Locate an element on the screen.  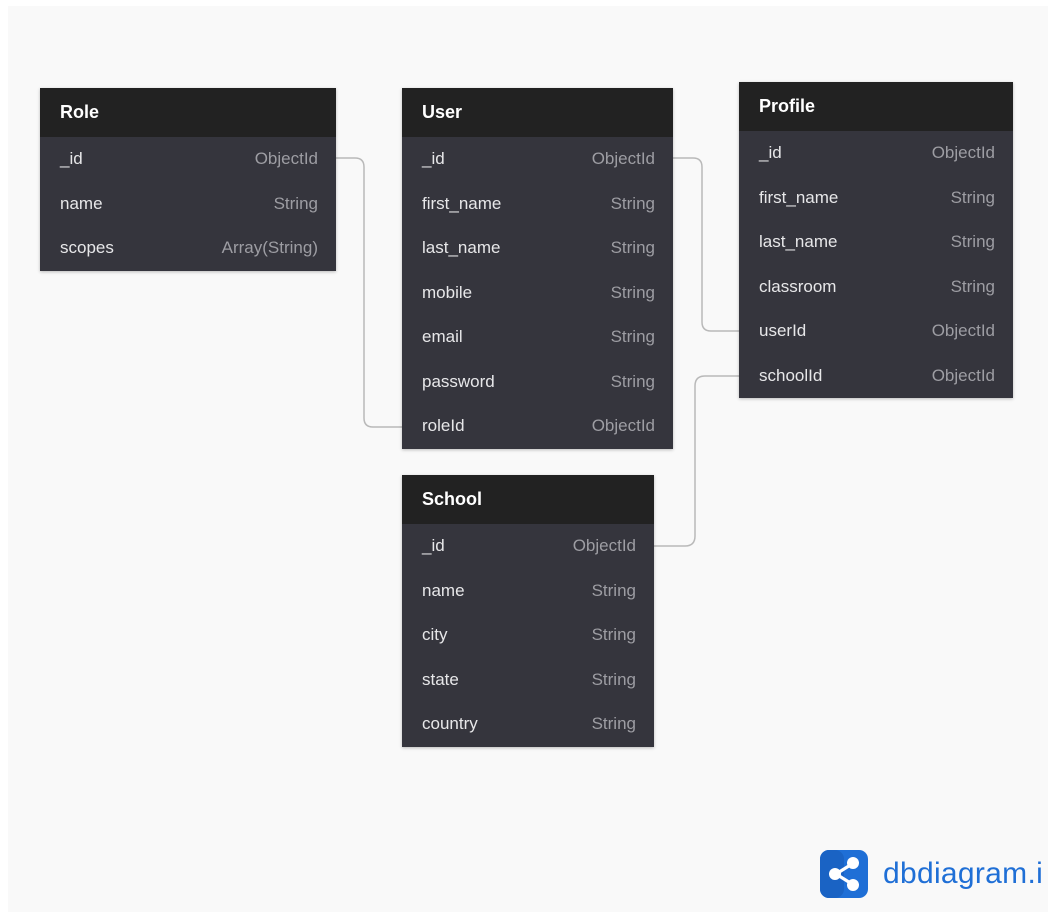
field-name: scopes is located at coordinates (87, 248).